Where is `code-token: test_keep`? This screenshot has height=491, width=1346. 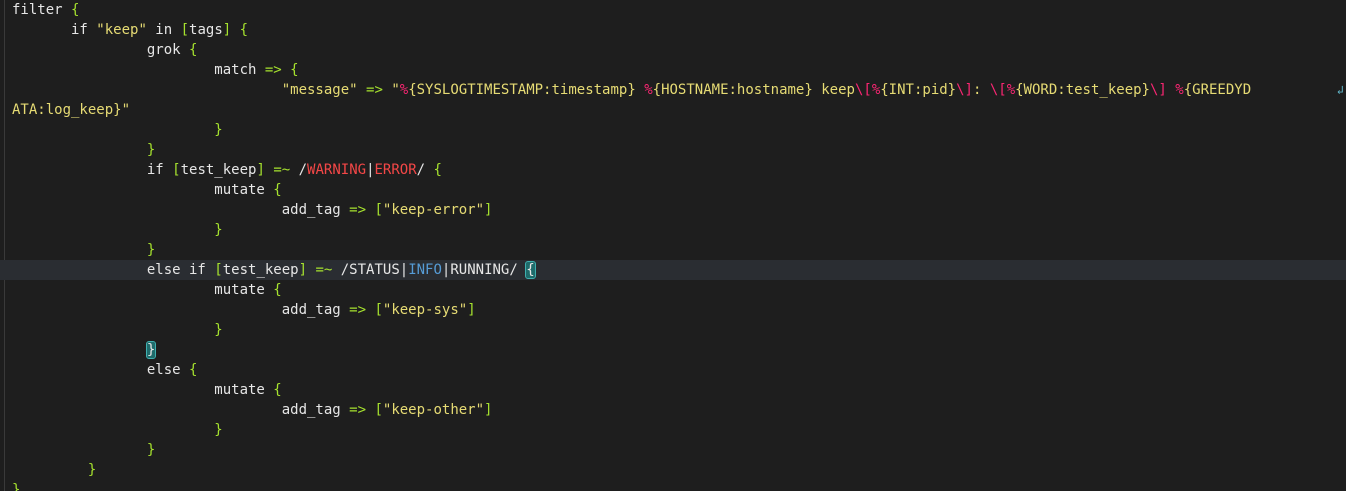 code-token: test_keep is located at coordinates (218, 170).